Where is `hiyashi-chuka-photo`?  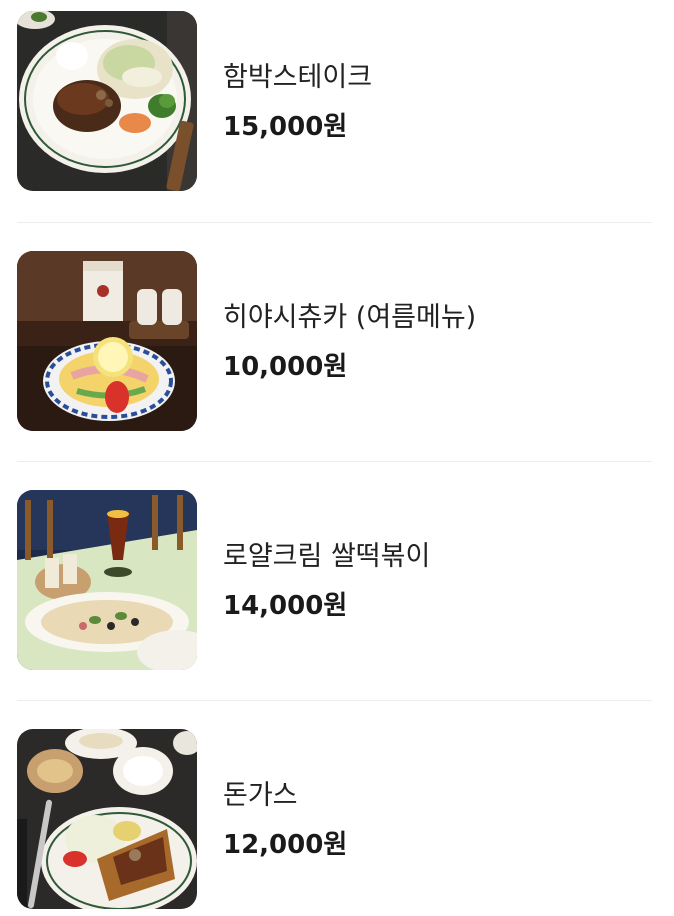
hiyashi-chuka-photo is located at coordinates (107, 341).